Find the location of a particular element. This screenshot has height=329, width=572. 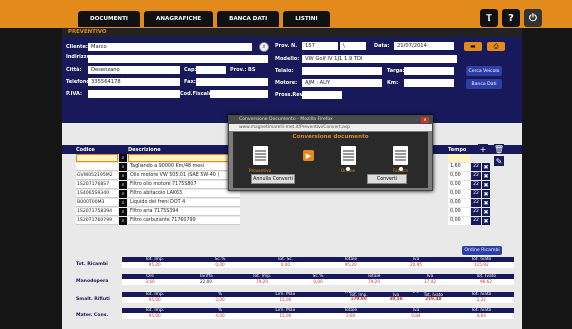

targa-field is located at coordinates (429, 71).